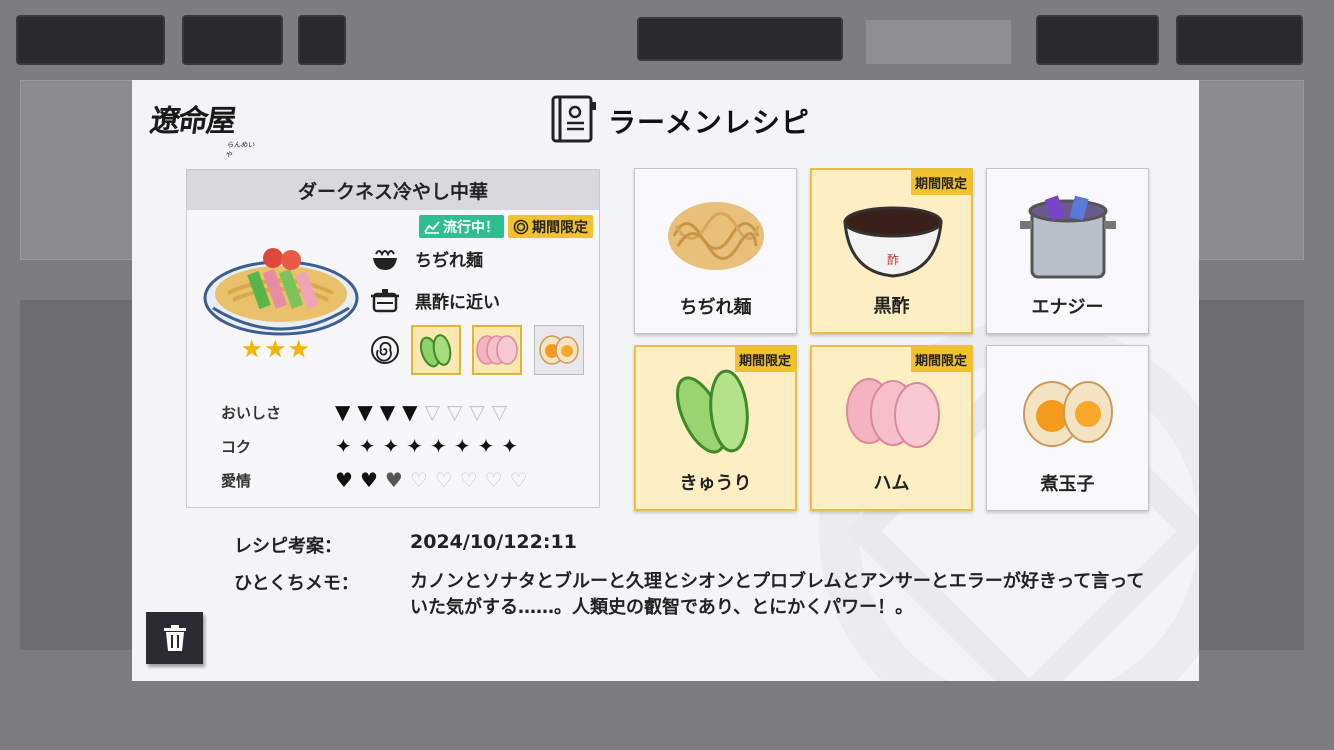  I want to click on ingredient-name: 煮玉子, so click(1067, 484).